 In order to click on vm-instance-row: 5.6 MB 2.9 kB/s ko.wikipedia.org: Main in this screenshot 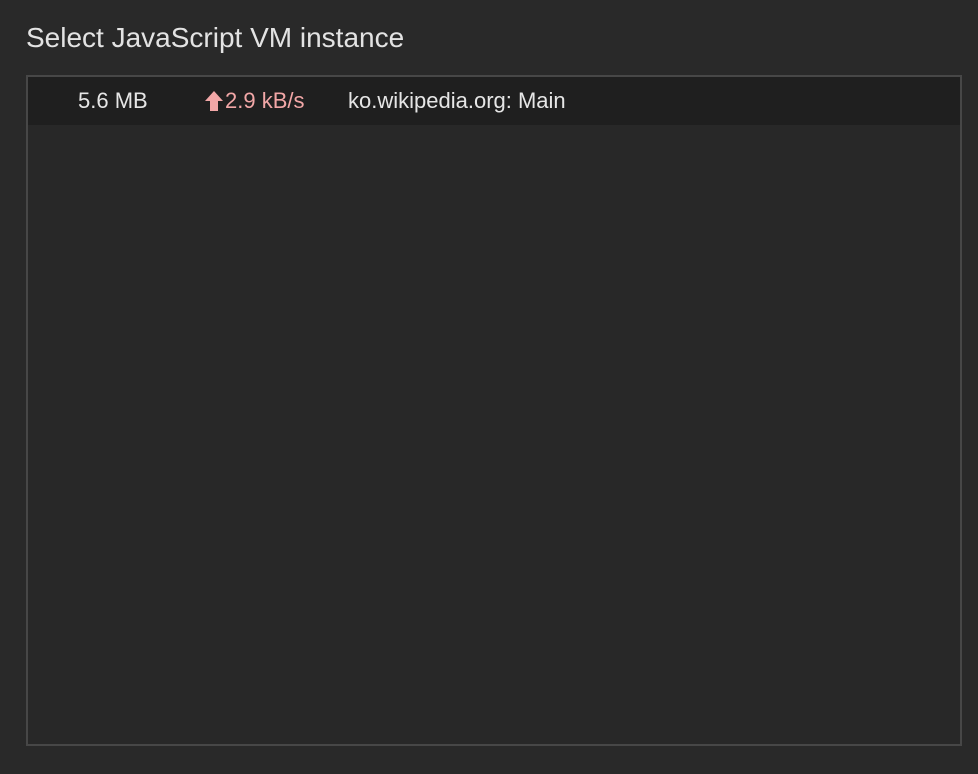, I will do `click(494, 101)`.